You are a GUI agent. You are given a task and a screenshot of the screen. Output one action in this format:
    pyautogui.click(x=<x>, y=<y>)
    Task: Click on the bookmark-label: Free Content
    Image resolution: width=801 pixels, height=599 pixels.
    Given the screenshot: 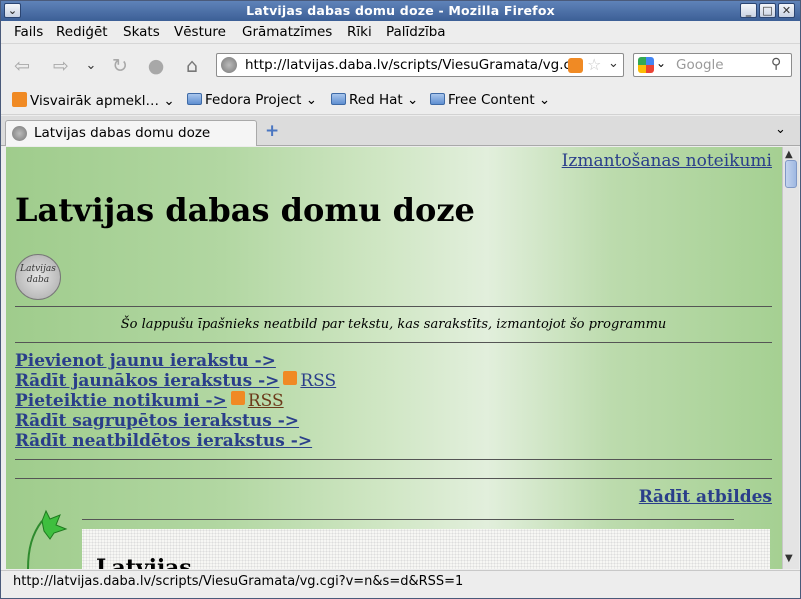 What is the action you would take?
    pyautogui.click(x=491, y=100)
    